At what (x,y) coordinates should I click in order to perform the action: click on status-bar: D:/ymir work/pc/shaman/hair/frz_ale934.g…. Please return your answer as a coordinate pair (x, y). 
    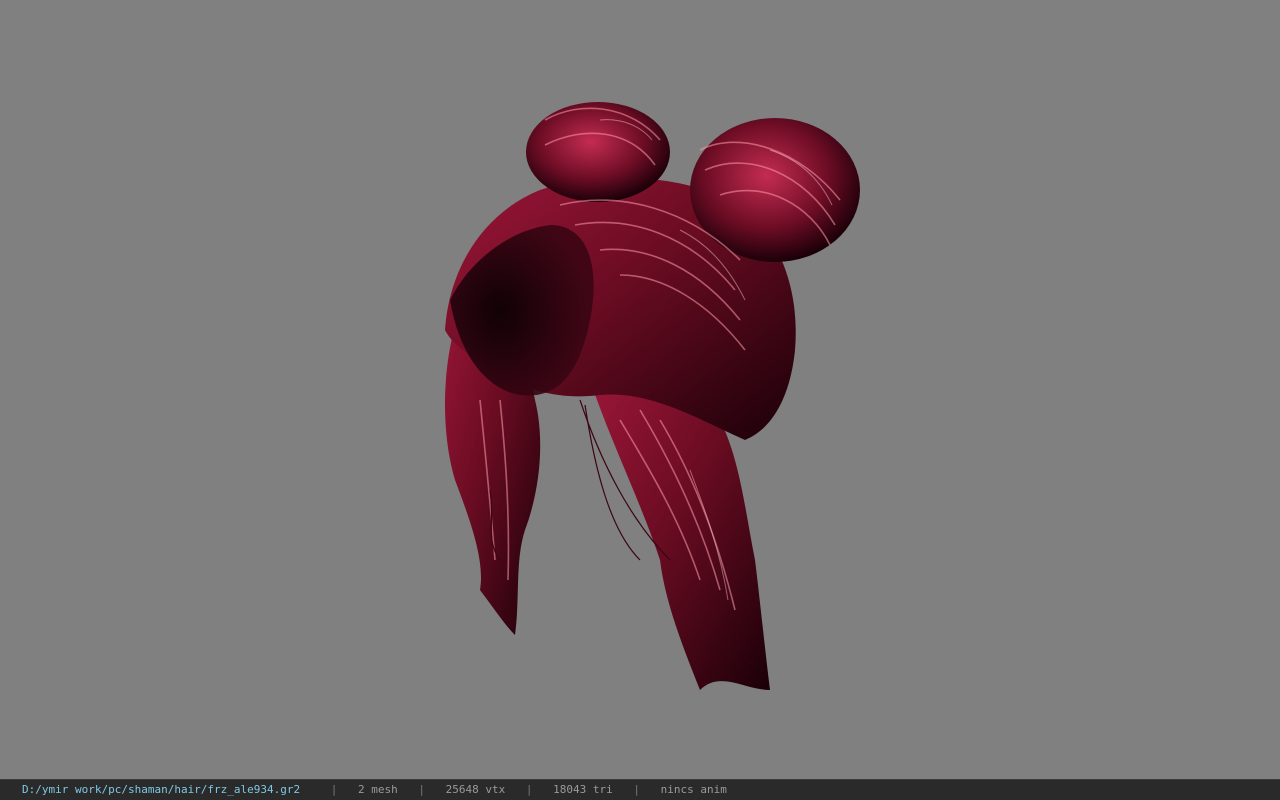
    Looking at the image, I should click on (640, 789).